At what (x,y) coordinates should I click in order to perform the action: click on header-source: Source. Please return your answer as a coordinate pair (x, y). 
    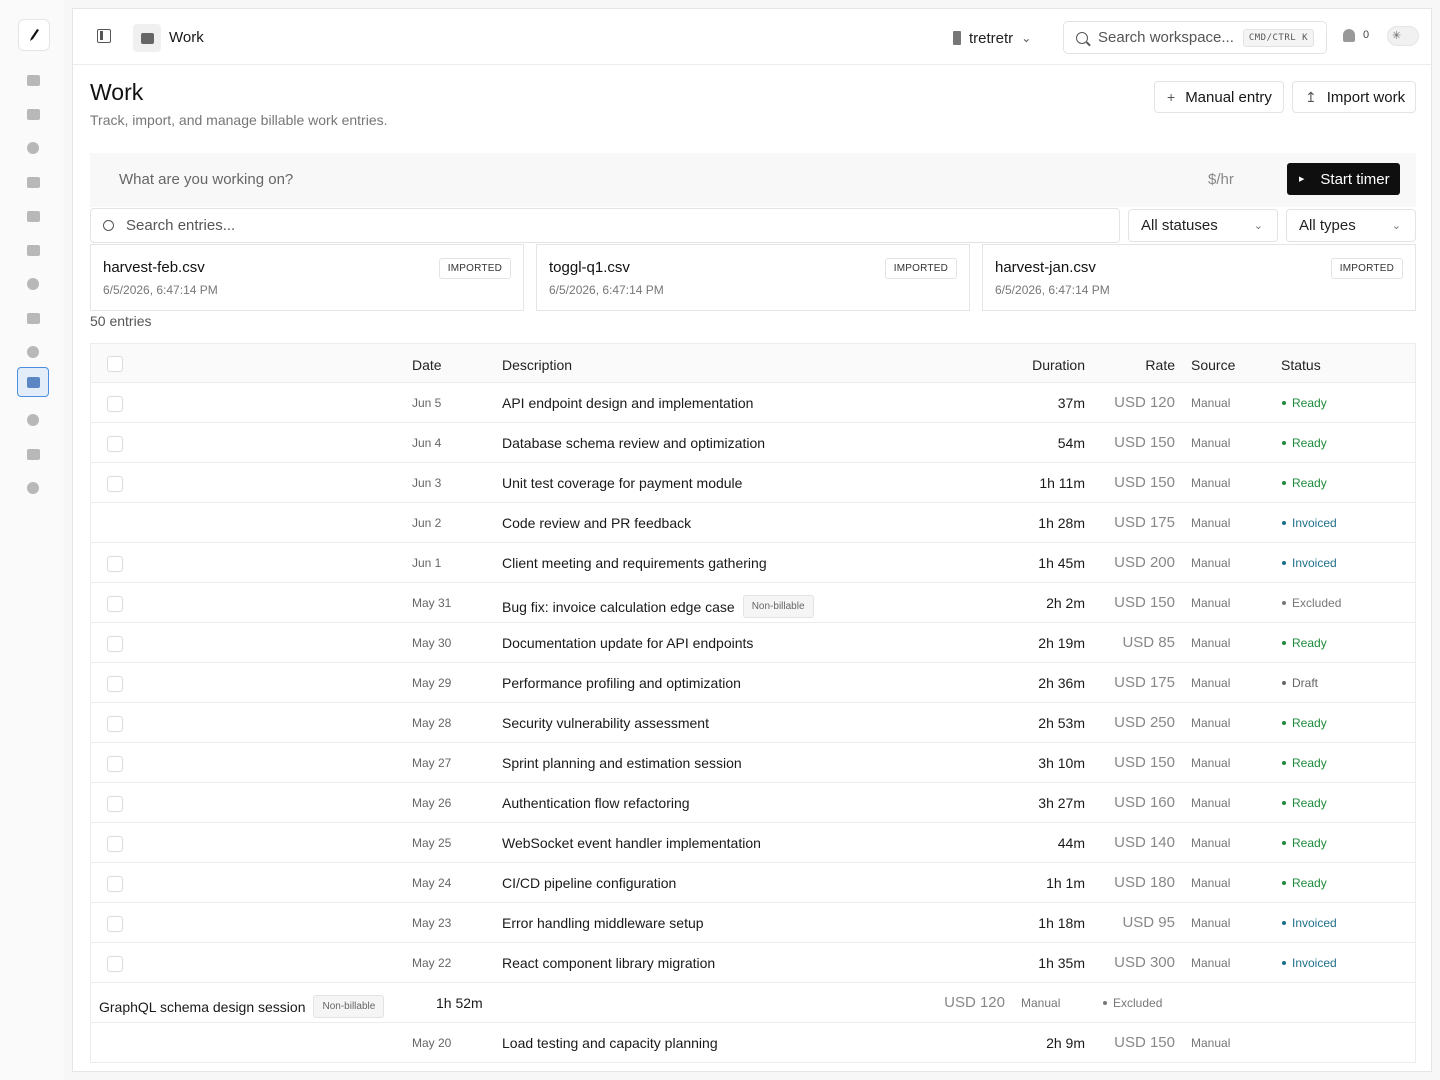
    Looking at the image, I should click on (1213, 365).